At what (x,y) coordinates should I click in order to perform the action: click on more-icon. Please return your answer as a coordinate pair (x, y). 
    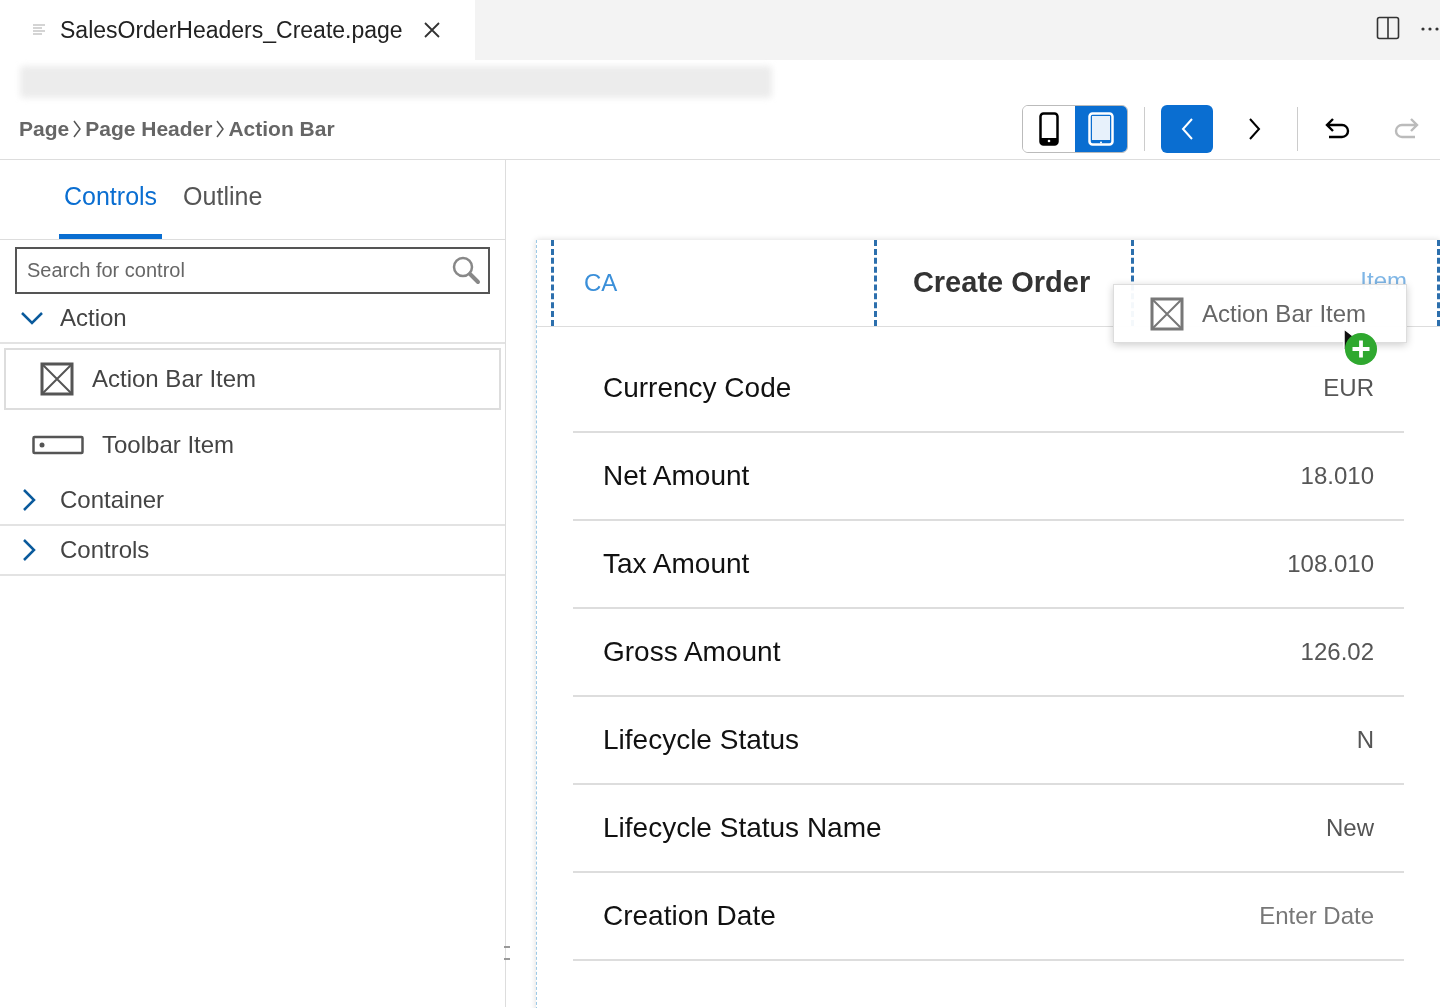
    Looking at the image, I should click on (1430, 29).